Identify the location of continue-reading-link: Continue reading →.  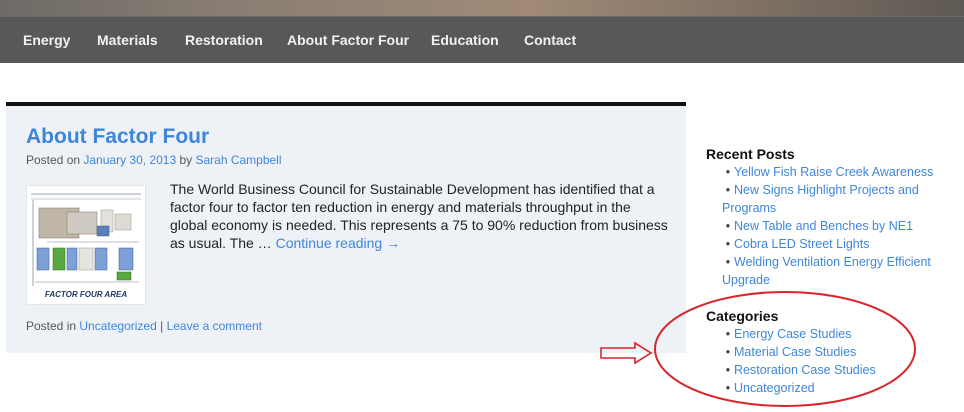
(338, 243).